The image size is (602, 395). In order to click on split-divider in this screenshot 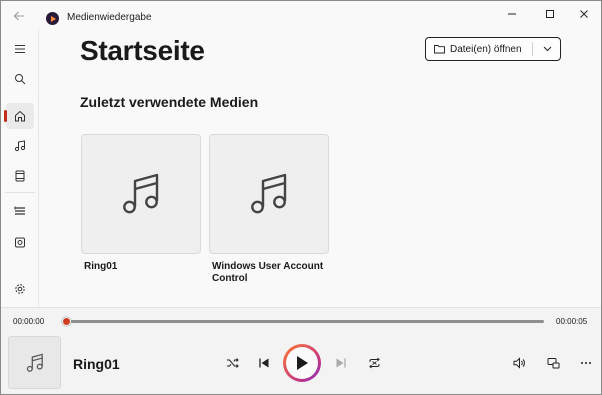, I will do `click(532, 49)`.